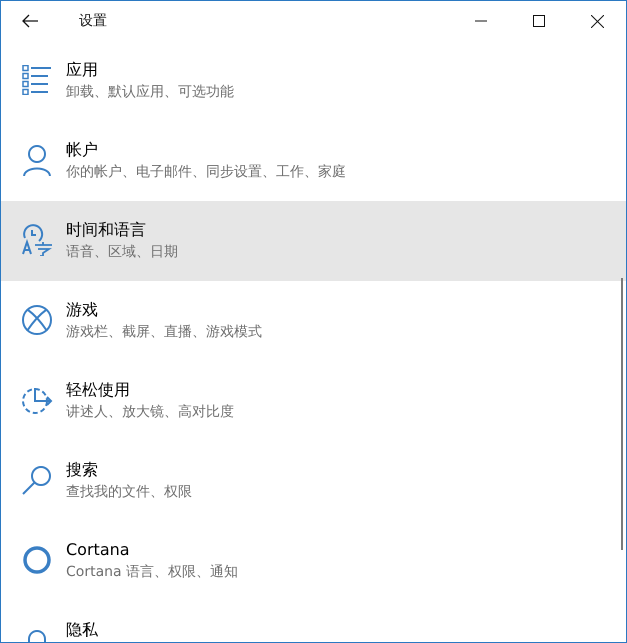 The image size is (627, 643). Describe the element at coordinates (37, 480) in the screenshot. I see `search-icon` at that location.